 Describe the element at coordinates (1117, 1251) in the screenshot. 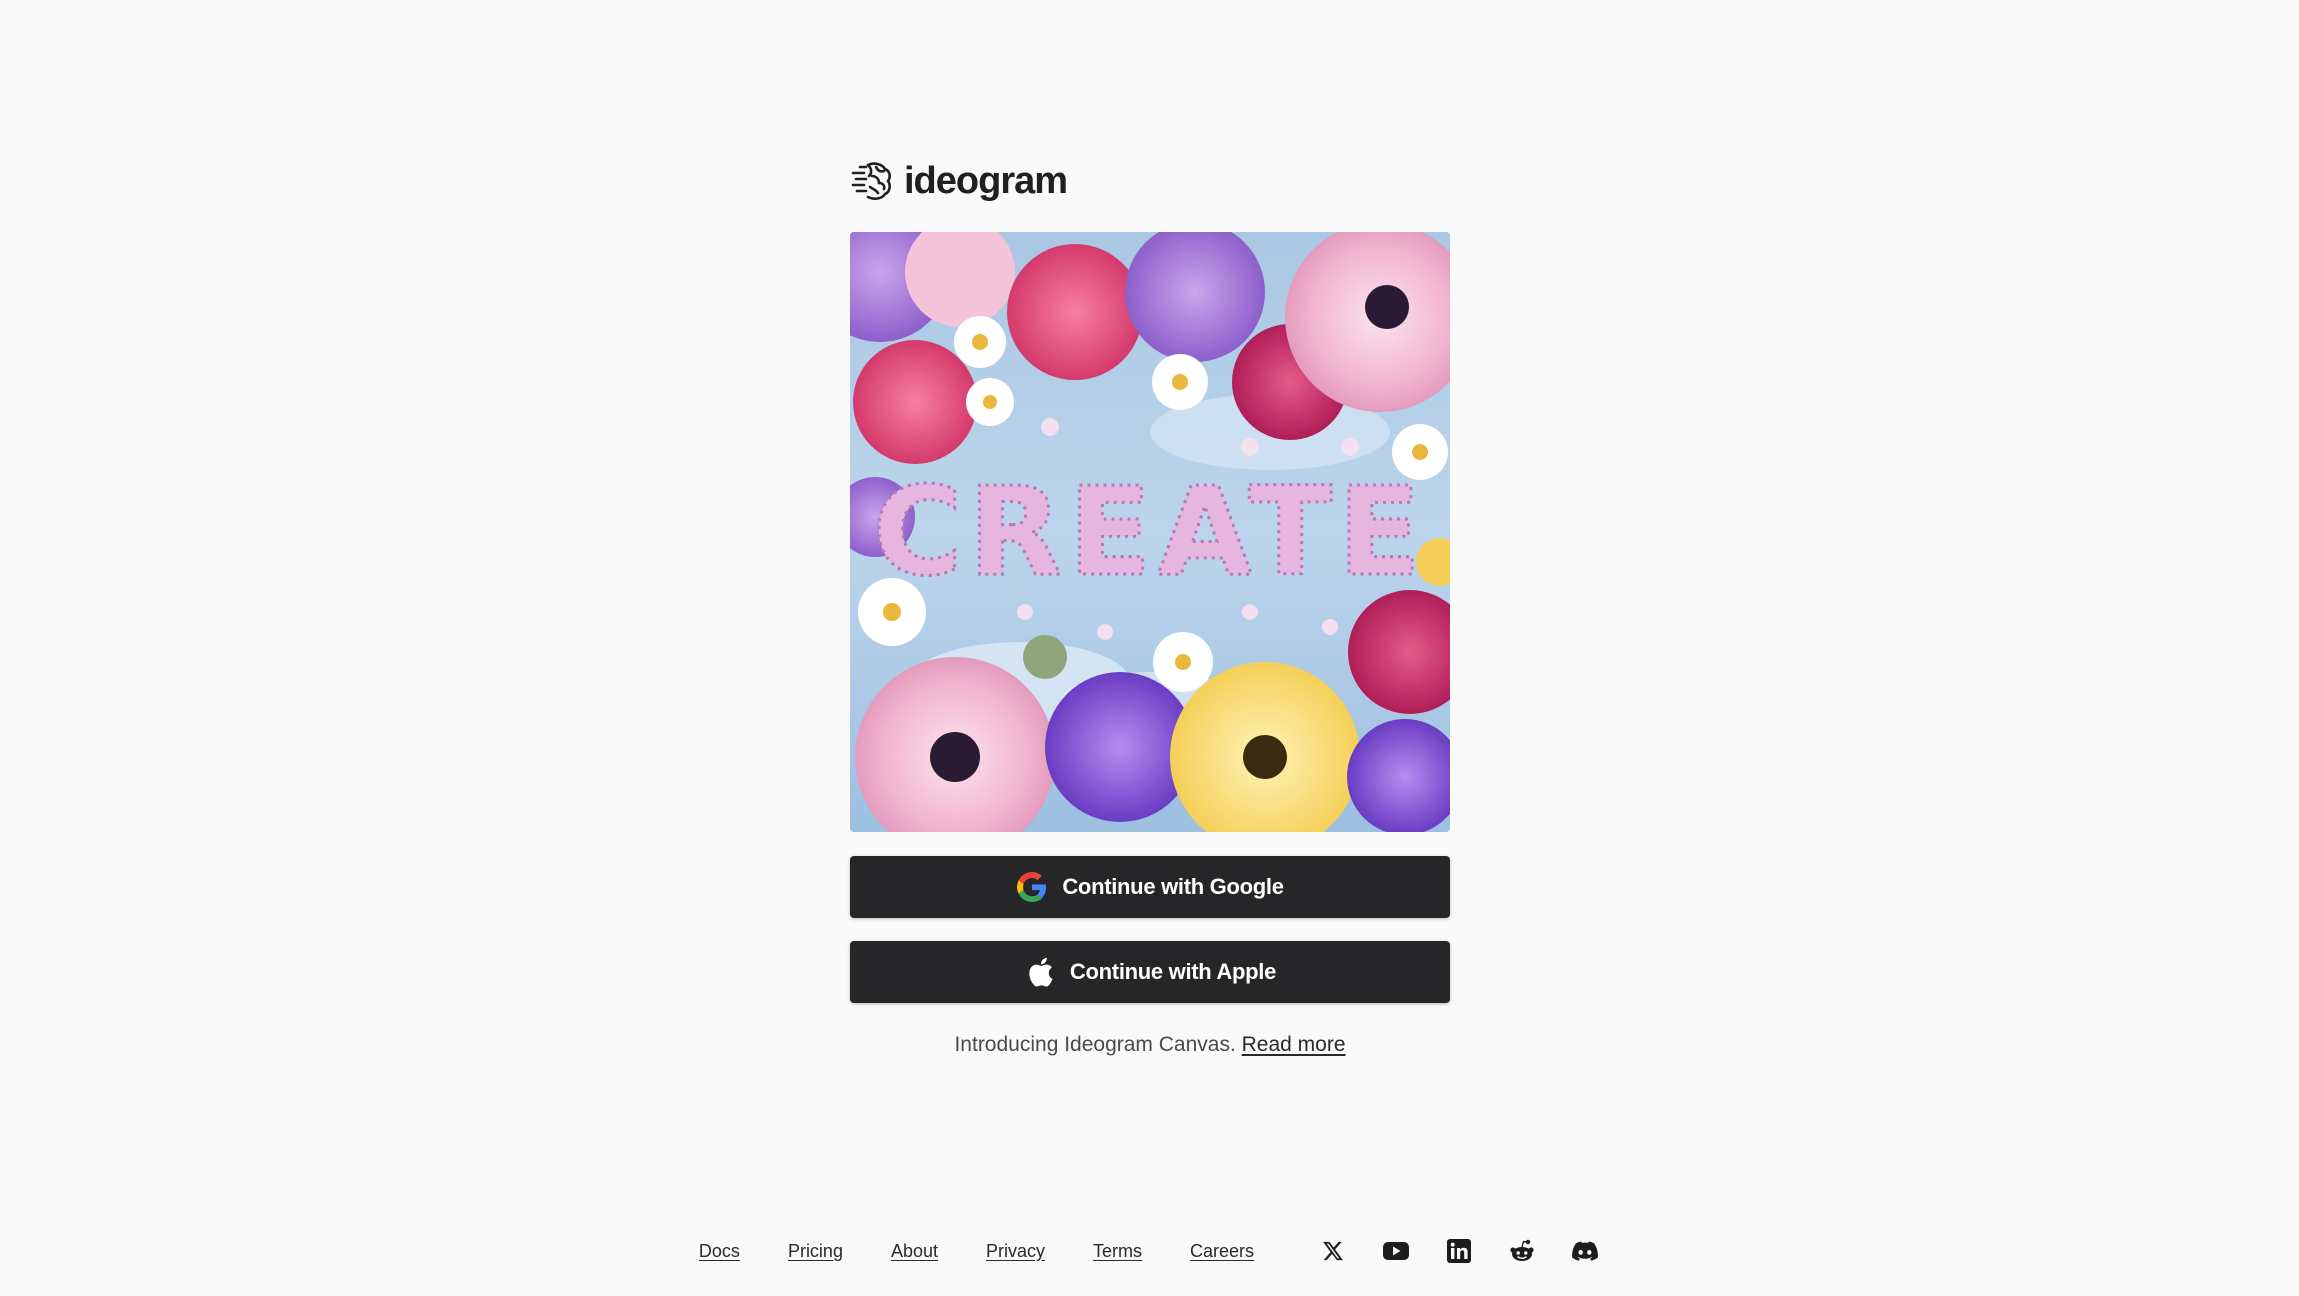

I see `footer-link-terms: Terms` at that location.